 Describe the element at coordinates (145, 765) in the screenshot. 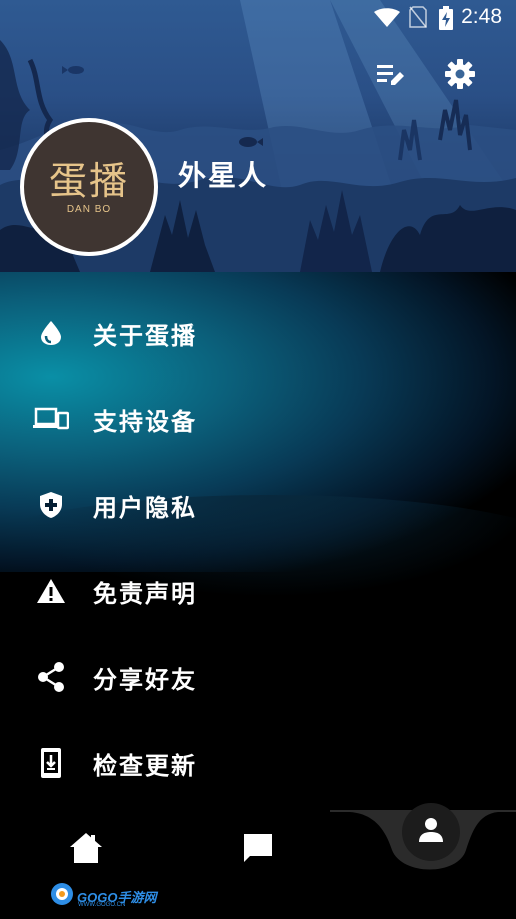

I see `menu-item-label: 检查更新` at that location.